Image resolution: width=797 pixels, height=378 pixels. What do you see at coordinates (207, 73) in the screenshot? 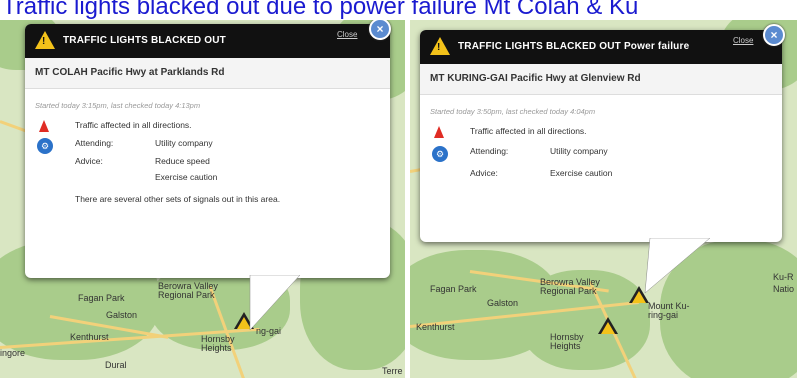
I see `incident-location: MT COLAH Pacific Hwy at Parklands Rd` at bounding box center [207, 73].